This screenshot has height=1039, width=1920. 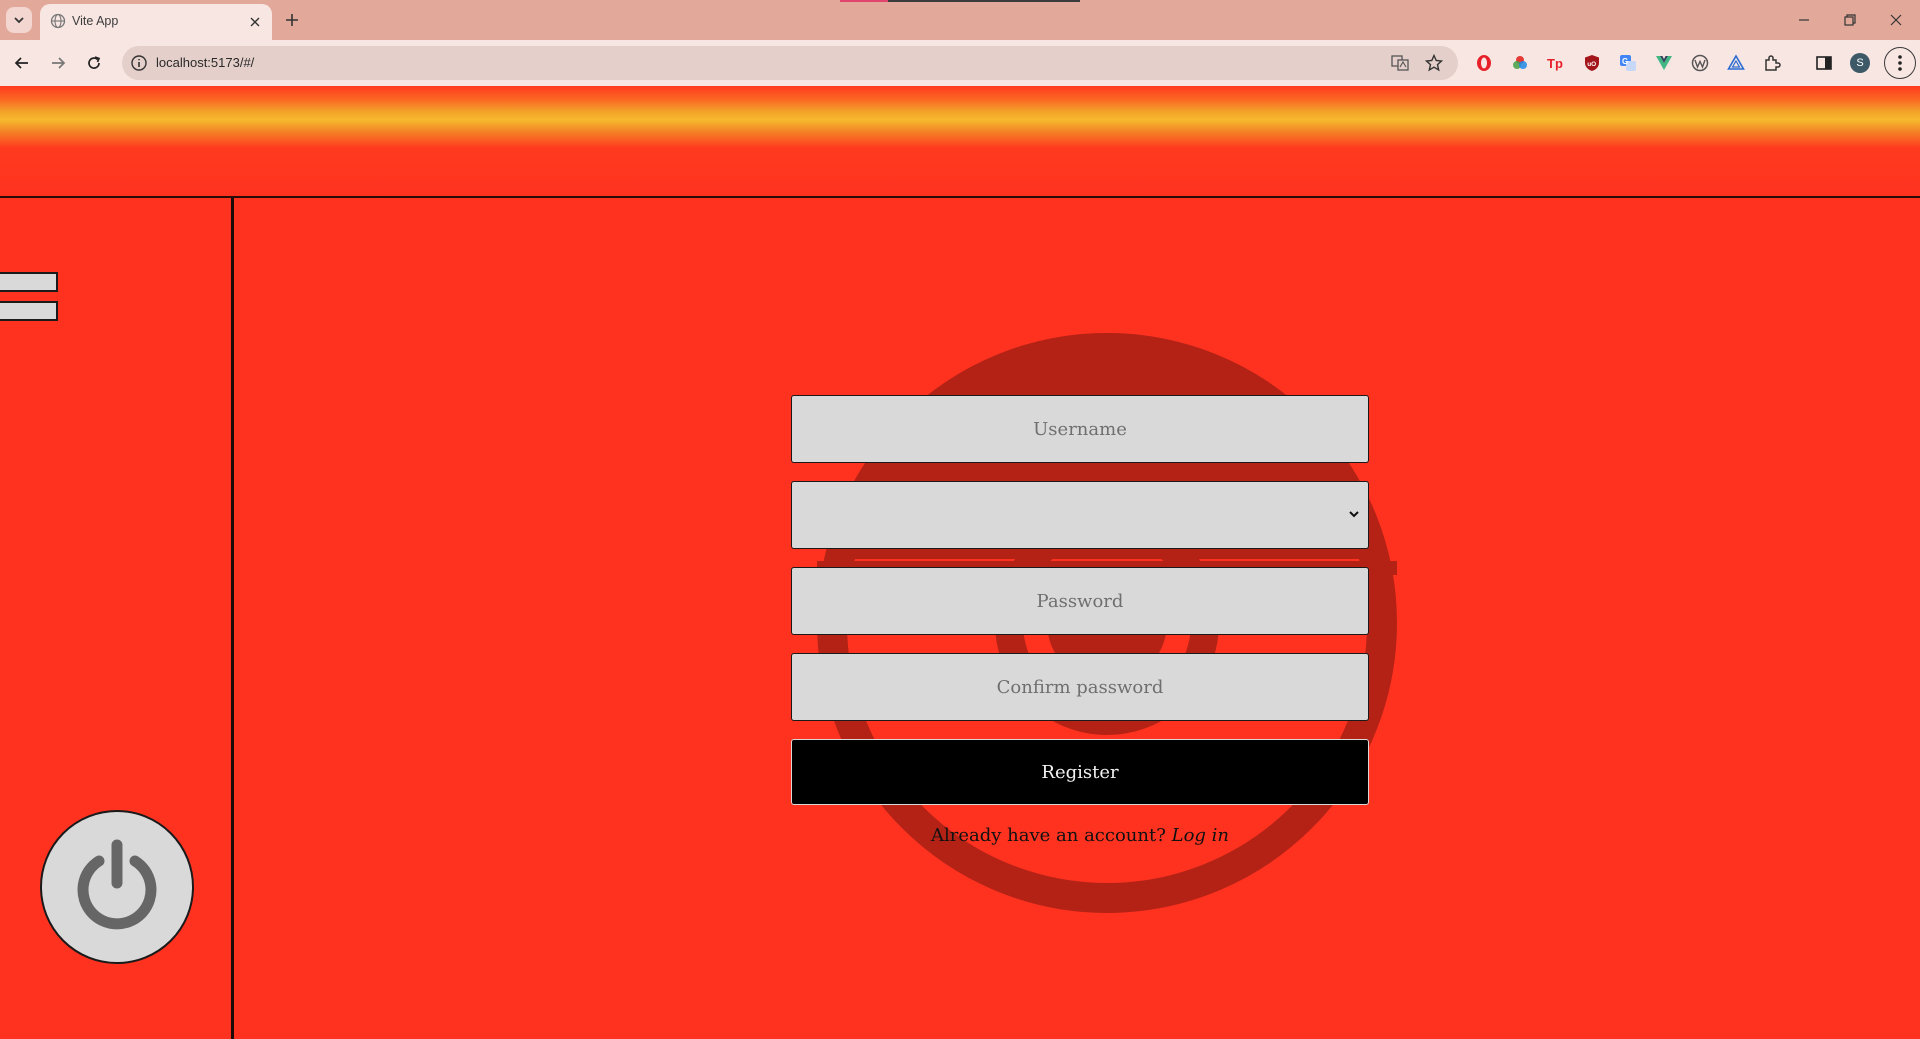 What do you see at coordinates (1860, 63) in the screenshot?
I see `profile-avatar: S` at bounding box center [1860, 63].